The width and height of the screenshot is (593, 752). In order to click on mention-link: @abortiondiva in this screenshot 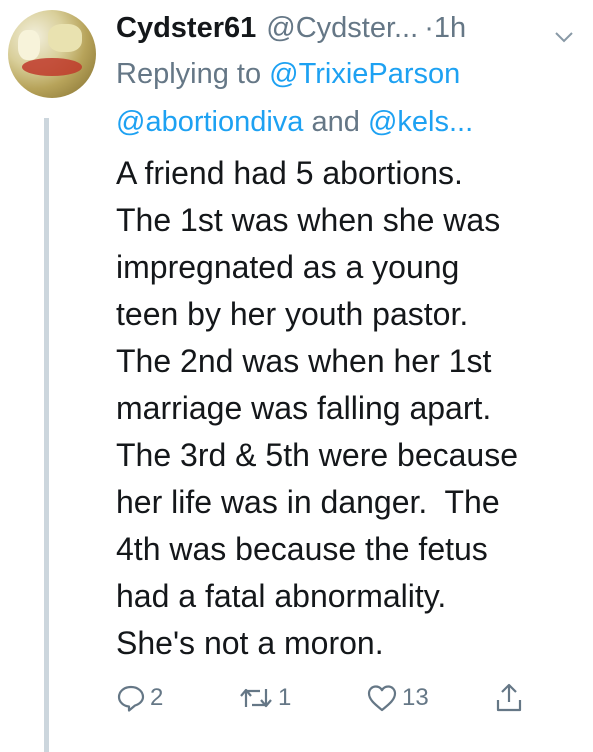, I will do `click(209, 122)`.